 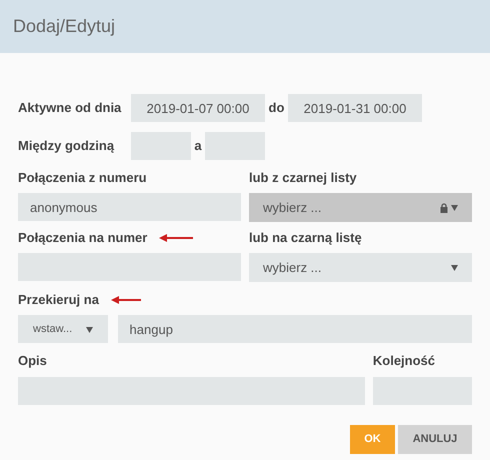 I want to click on field-label: Połączenia na numer, so click(x=83, y=238).